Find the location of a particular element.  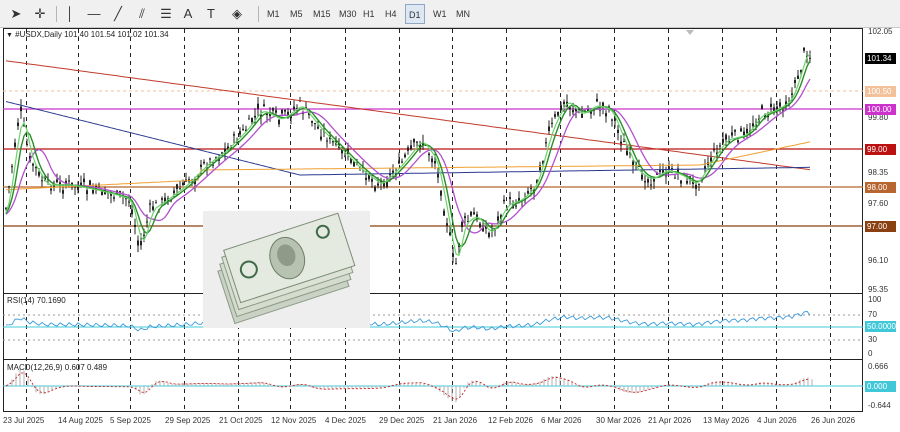

timeframe-mn: MN is located at coordinates (463, 14).